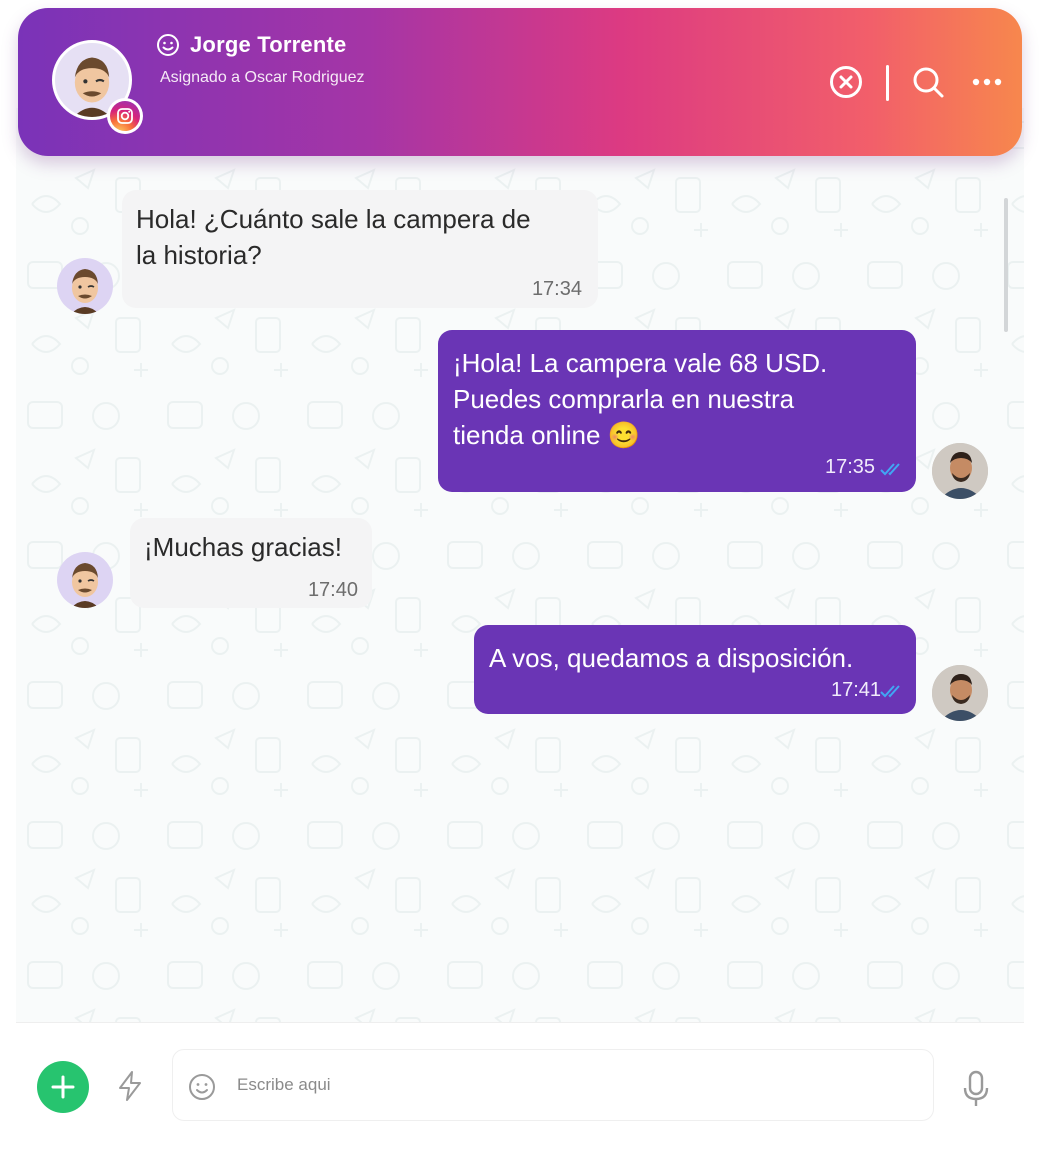 The width and height of the screenshot is (1041, 1149). What do you see at coordinates (168, 45) in the screenshot?
I see `smiley-status-icon` at bounding box center [168, 45].